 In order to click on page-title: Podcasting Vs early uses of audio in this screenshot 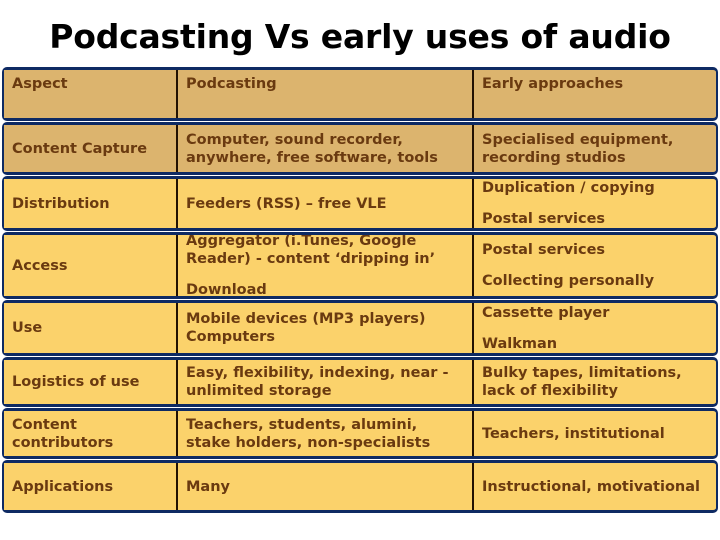, I will do `click(360, 36)`.